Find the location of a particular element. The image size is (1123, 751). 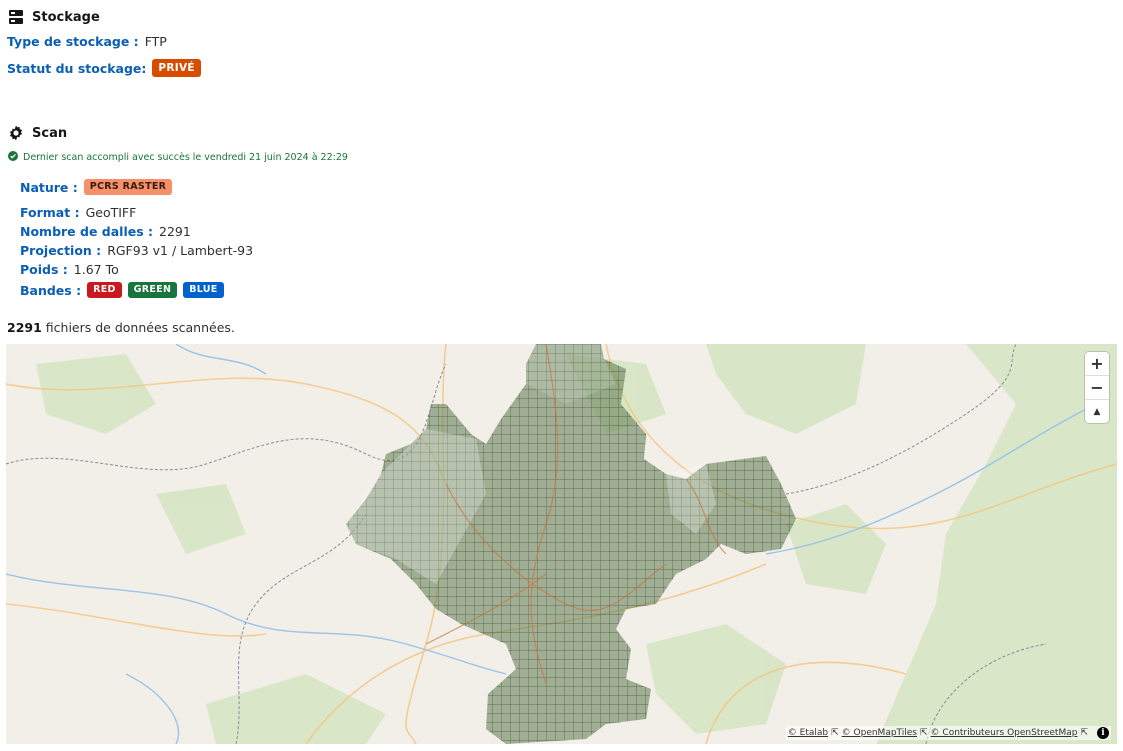

storage-status-badge: PRIVÉ is located at coordinates (176, 68).